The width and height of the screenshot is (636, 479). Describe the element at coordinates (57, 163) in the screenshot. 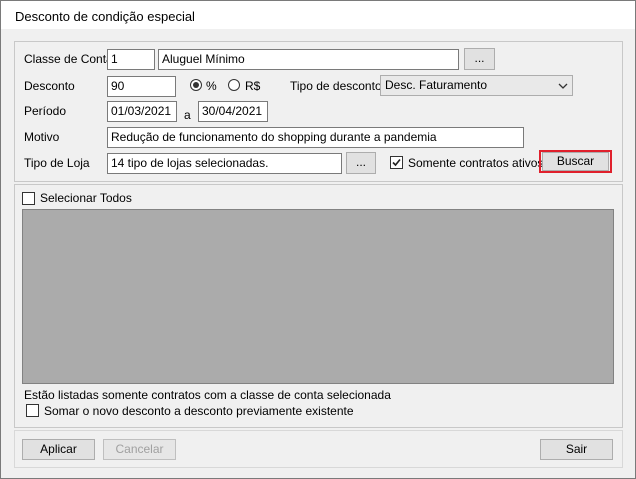

I see `tipo-loja-label: Tipo de Loja` at that location.